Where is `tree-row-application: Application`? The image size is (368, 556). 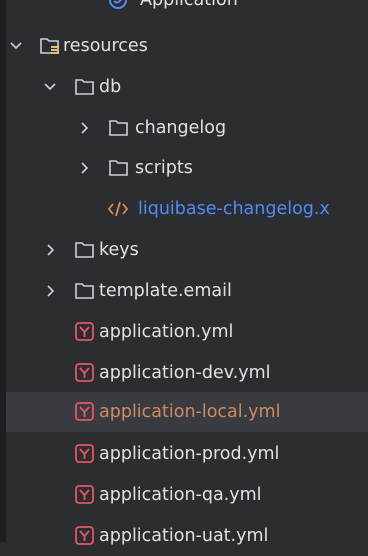 tree-row-application: Application is located at coordinates (187, 10).